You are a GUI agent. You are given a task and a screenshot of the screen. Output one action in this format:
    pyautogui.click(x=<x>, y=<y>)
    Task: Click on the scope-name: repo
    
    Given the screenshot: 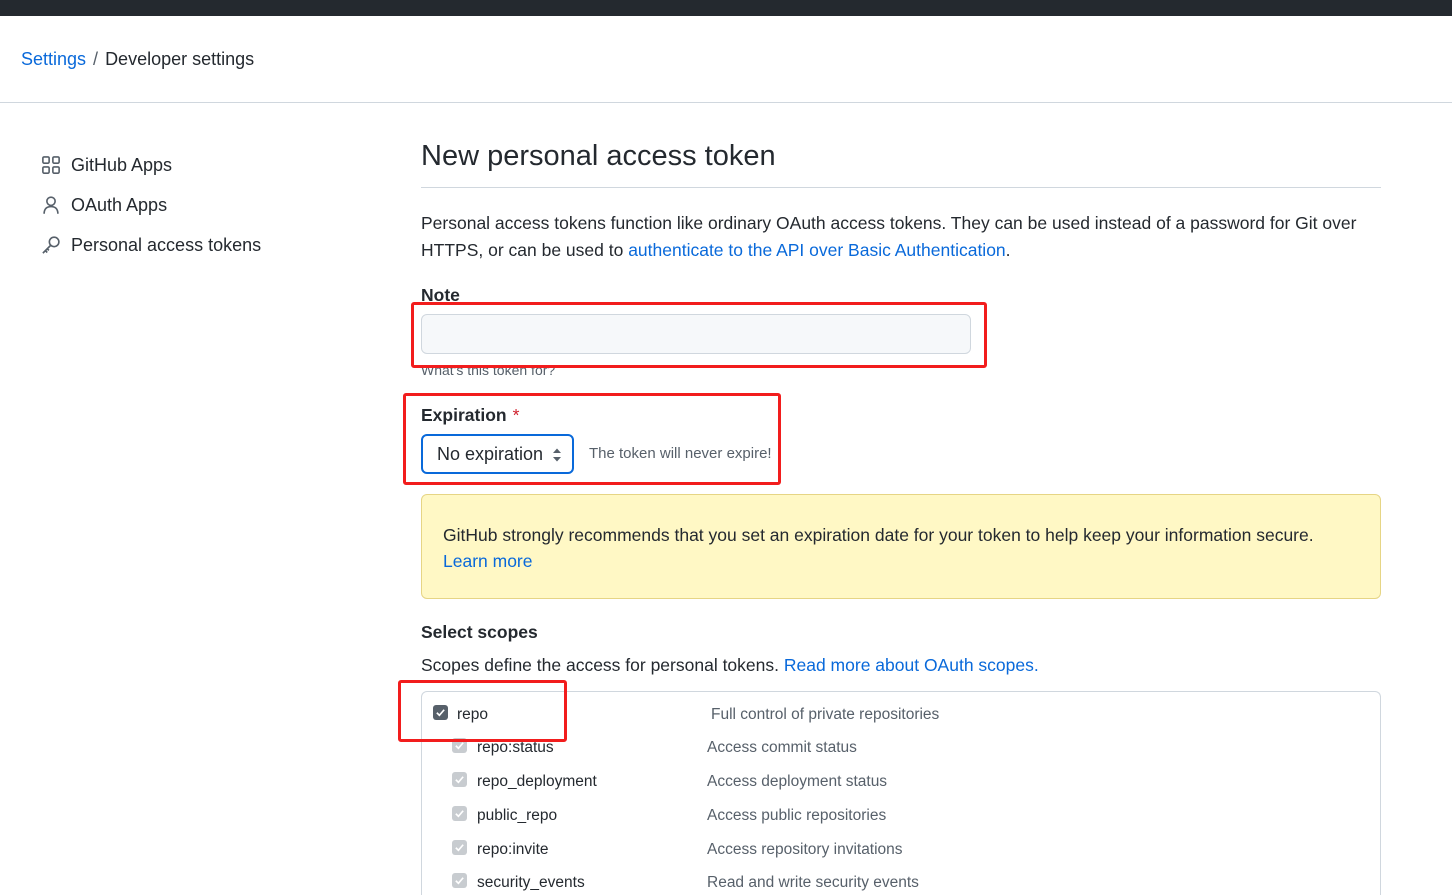 What is the action you would take?
    pyautogui.click(x=473, y=714)
    